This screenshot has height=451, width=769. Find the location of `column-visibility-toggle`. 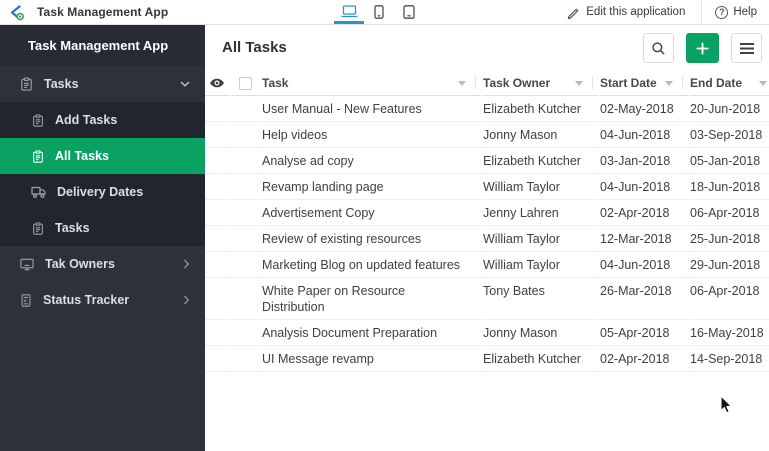

column-visibility-toggle is located at coordinates (218, 83).